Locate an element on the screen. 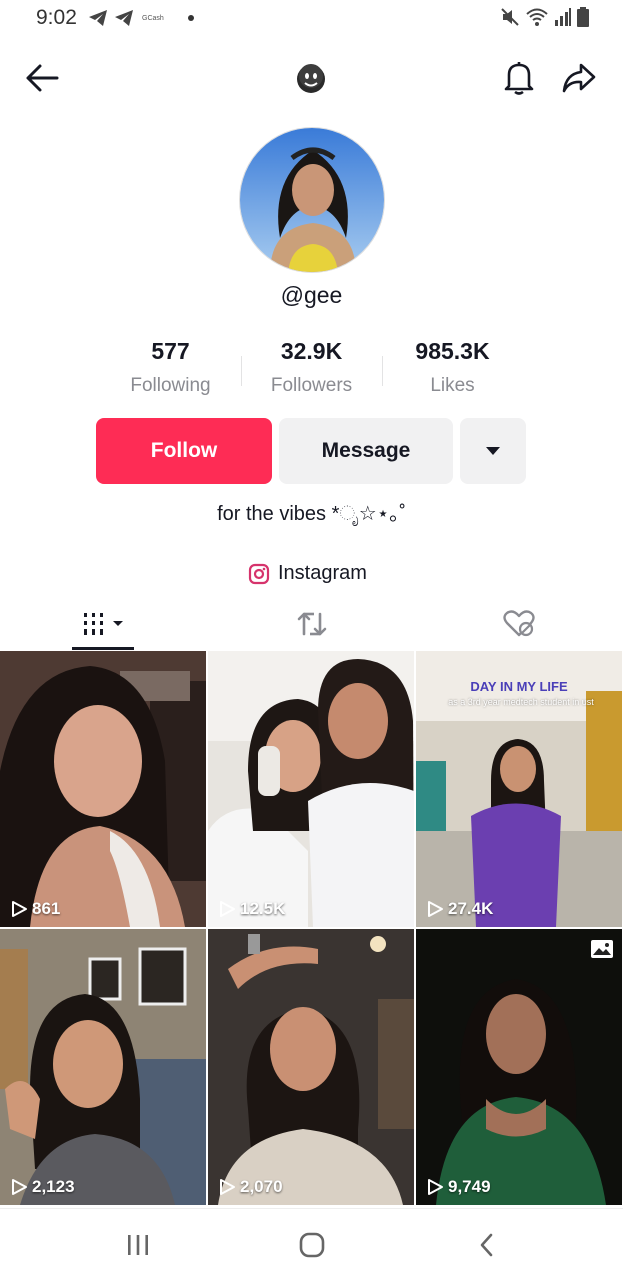 The height and width of the screenshot is (1280, 623). notifications-button is located at coordinates (519, 78).